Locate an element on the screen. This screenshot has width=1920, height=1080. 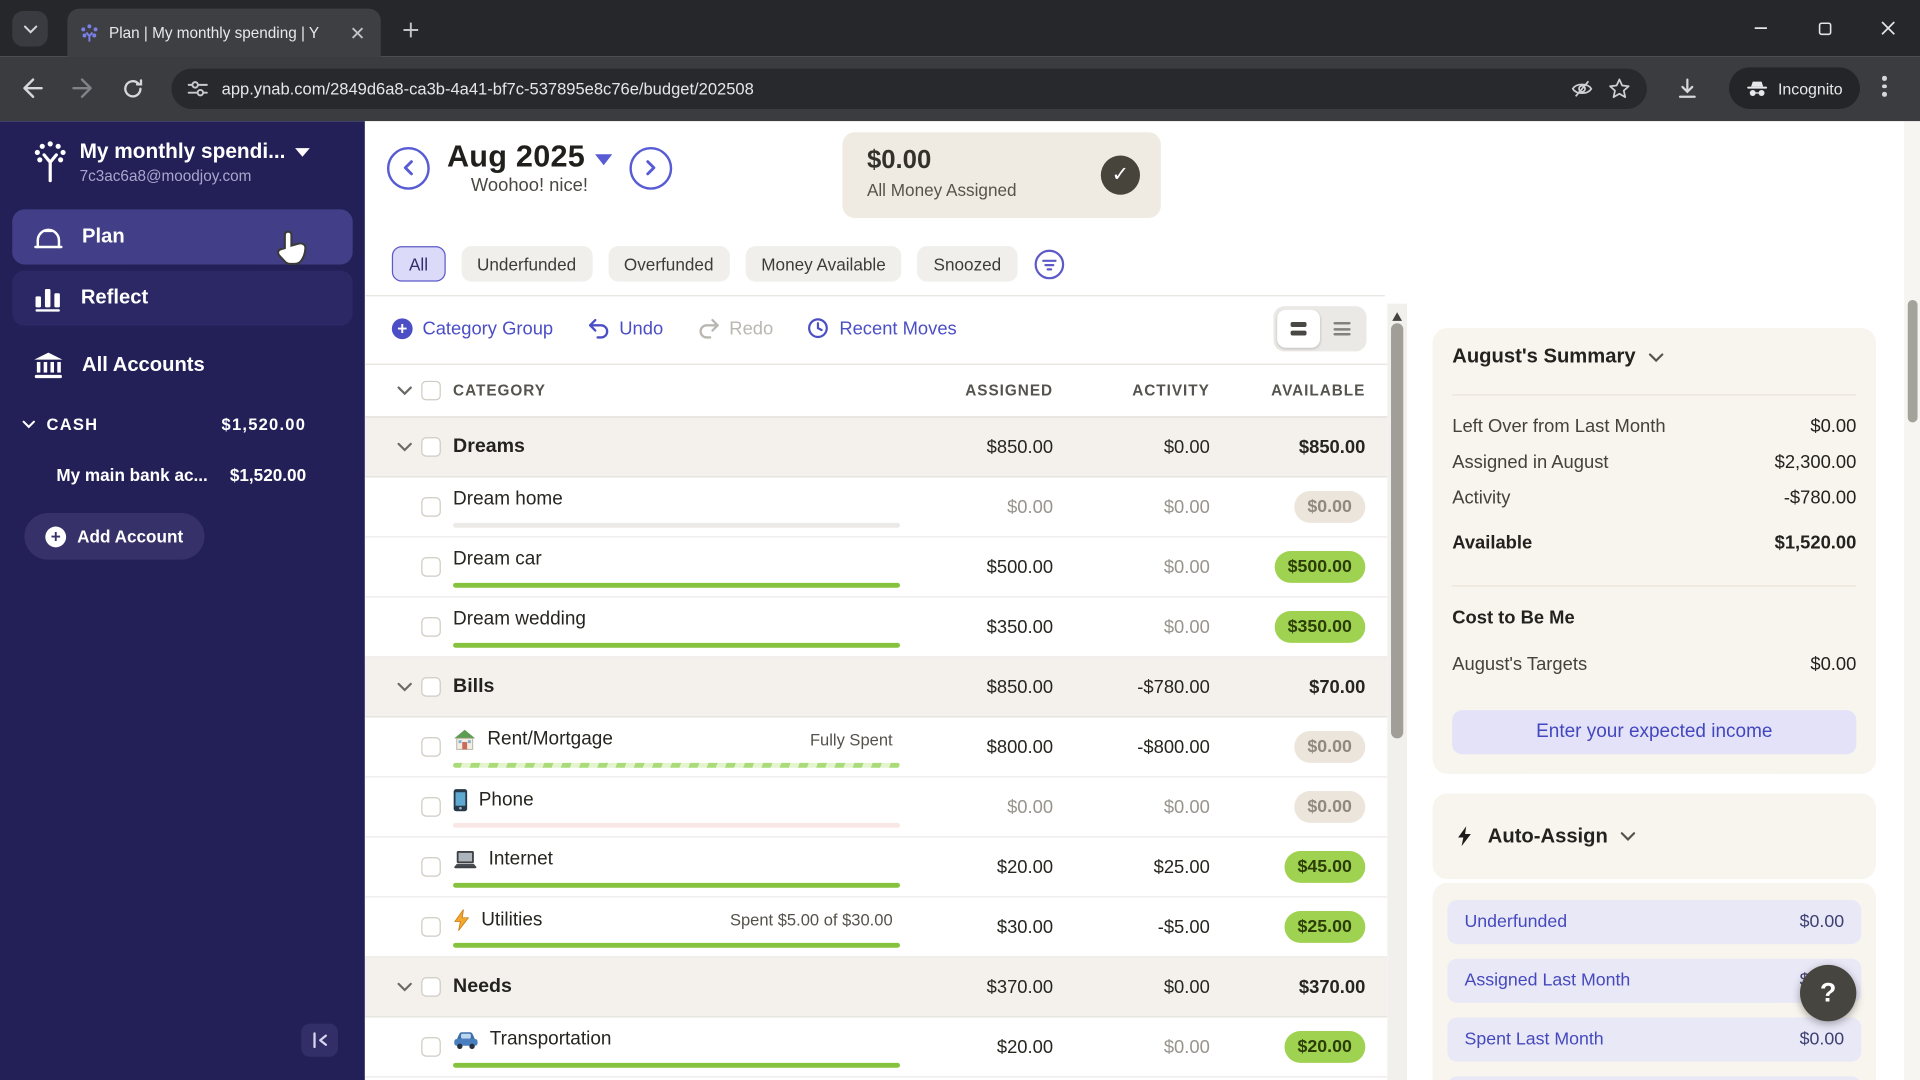
add-category-group-button: + Category Group is located at coordinates (472, 328).